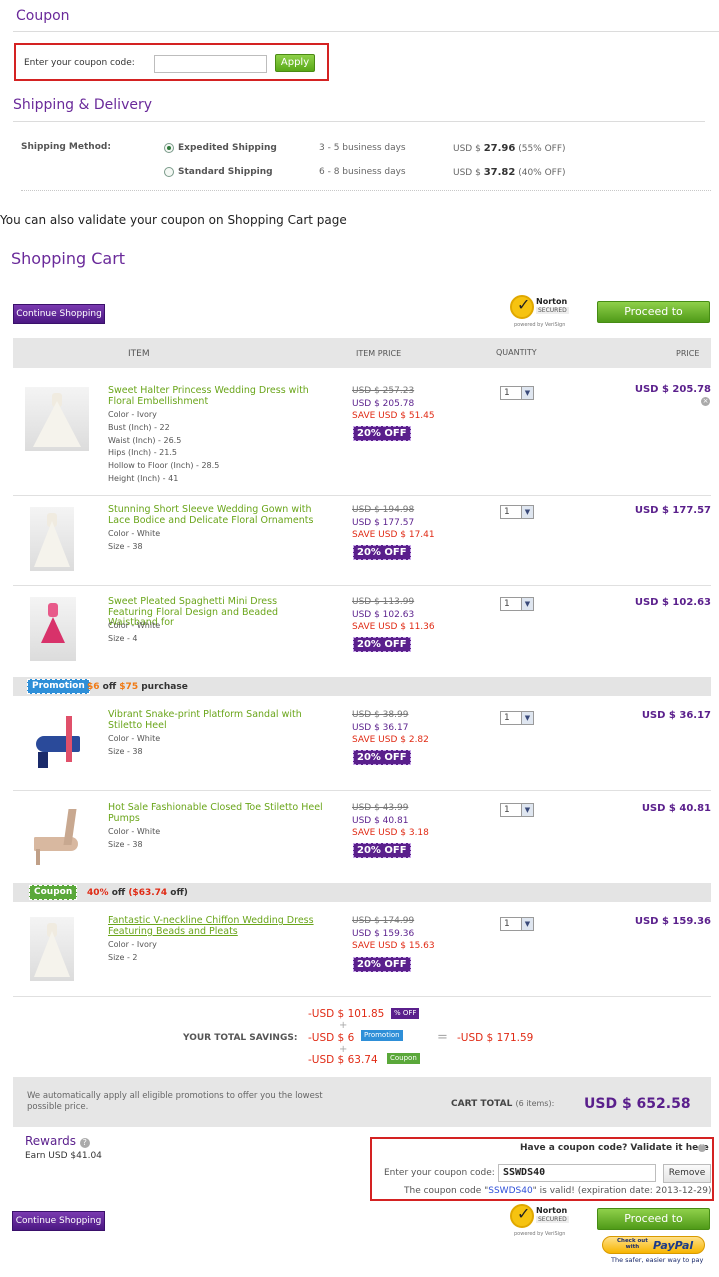 The height and width of the screenshot is (1277, 719). Describe the element at coordinates (169, 172) in the screenshot. I see `standard-radio` at that location.